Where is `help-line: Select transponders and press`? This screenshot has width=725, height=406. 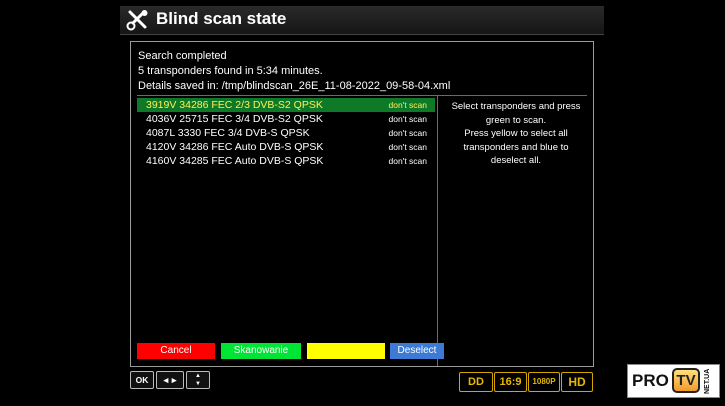
help-line: Select transponders and press is located at coordinates (516, 106).